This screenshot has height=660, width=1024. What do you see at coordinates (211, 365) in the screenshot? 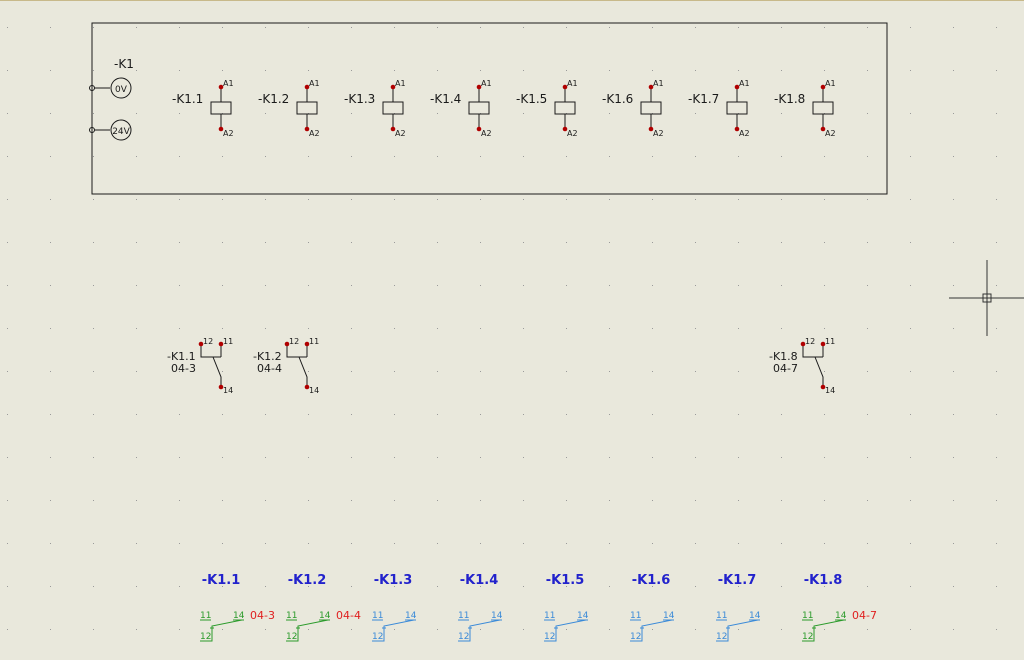
I see `changeover-contact-icon` at bounding box center [211, 365].